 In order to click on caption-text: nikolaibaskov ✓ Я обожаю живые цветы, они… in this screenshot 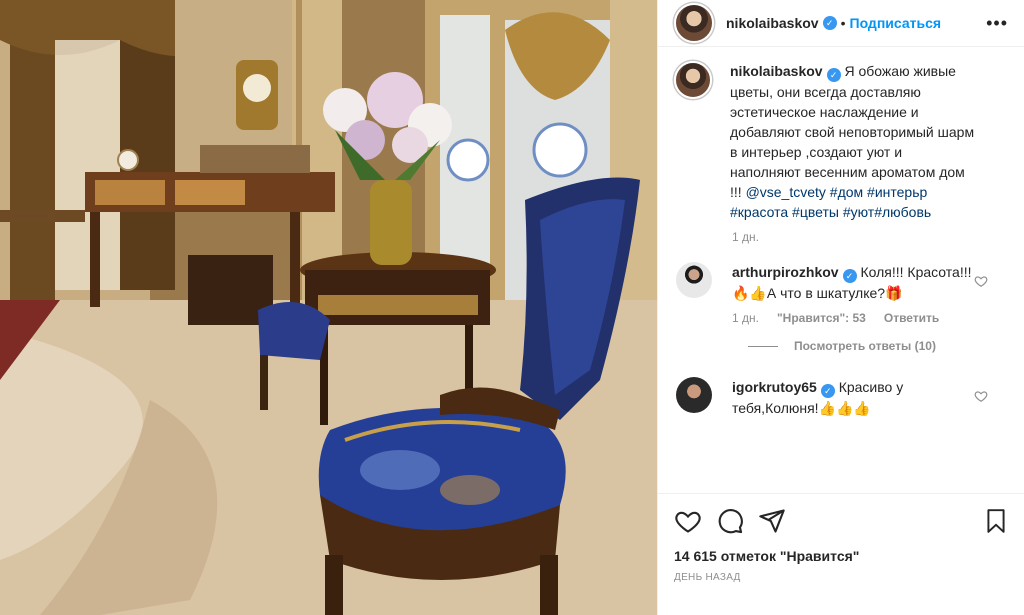, I will do `click(852, 141)`.